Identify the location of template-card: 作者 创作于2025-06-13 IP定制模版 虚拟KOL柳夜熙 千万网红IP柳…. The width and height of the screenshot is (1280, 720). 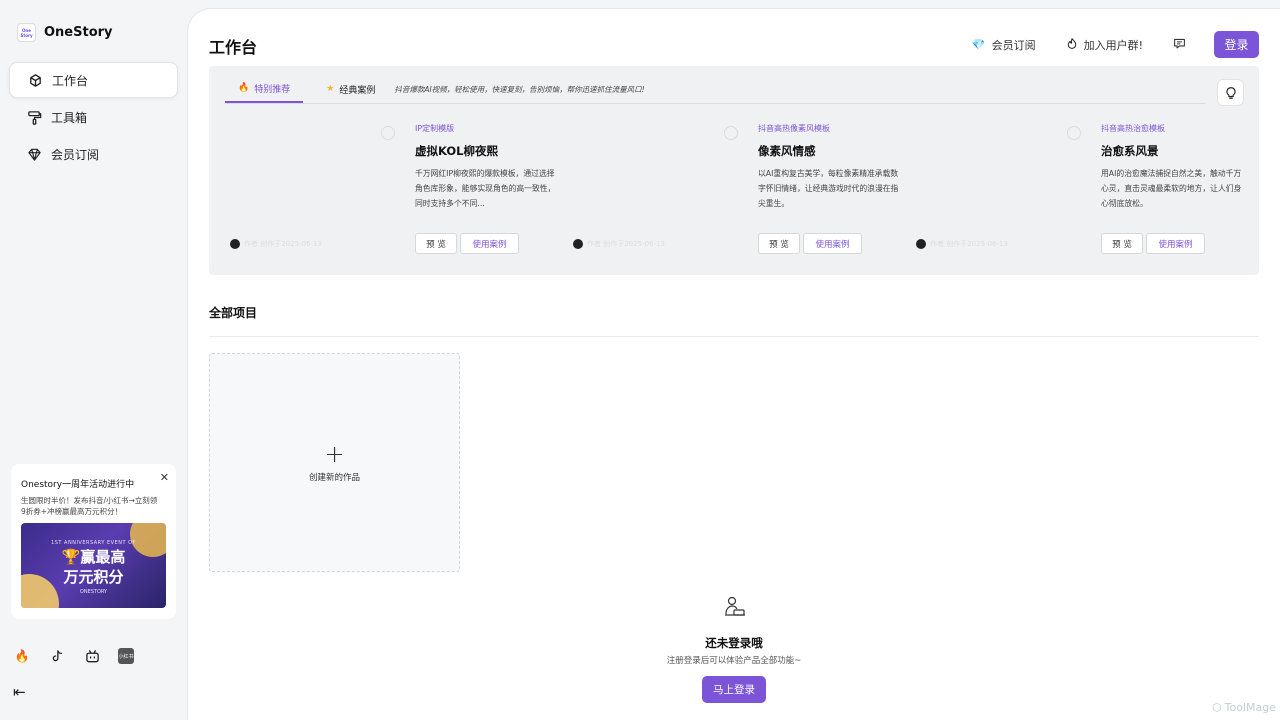
(382, 191).